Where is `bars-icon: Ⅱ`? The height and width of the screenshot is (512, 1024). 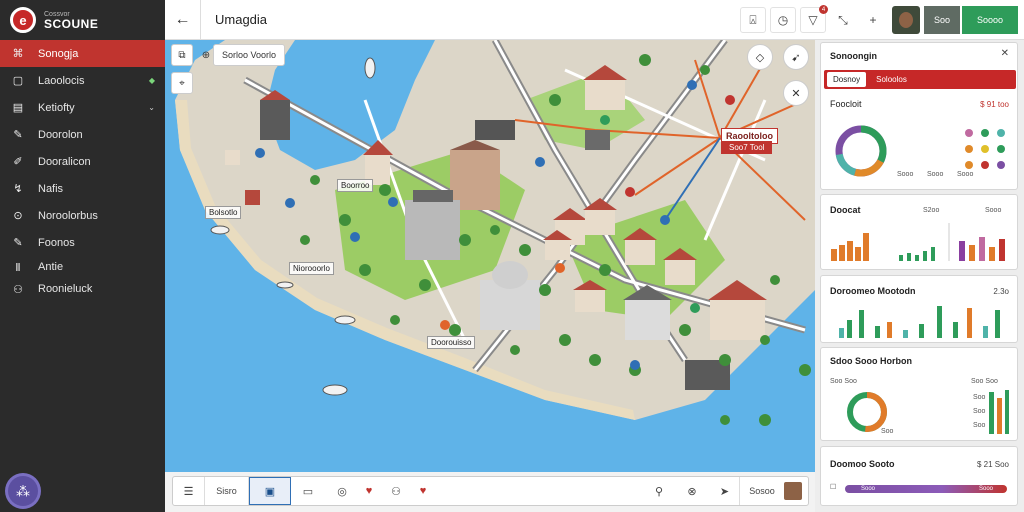 bars-icon: Ⅱ is located at coordinates (18, 267).